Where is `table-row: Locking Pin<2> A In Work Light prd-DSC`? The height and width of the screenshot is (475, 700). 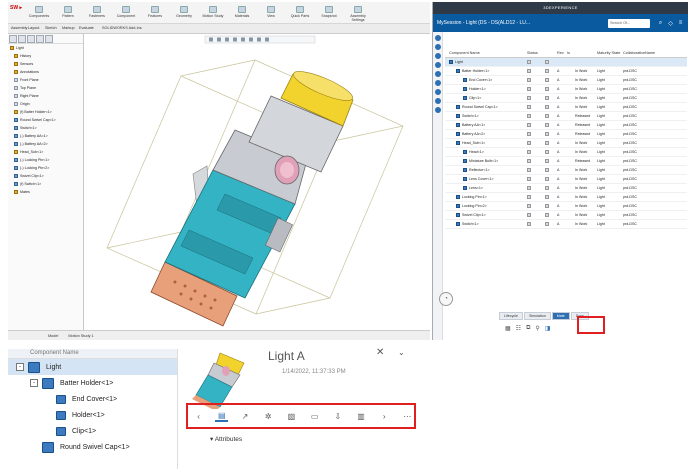 table-row: Locking Pin<2> A In Work Light prd-DSC is located at coordinates (566, 206).